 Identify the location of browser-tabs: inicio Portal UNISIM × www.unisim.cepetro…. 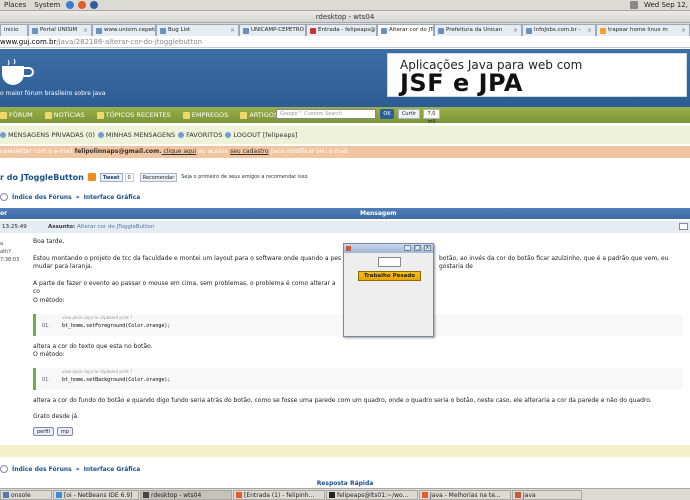
(345, 29).